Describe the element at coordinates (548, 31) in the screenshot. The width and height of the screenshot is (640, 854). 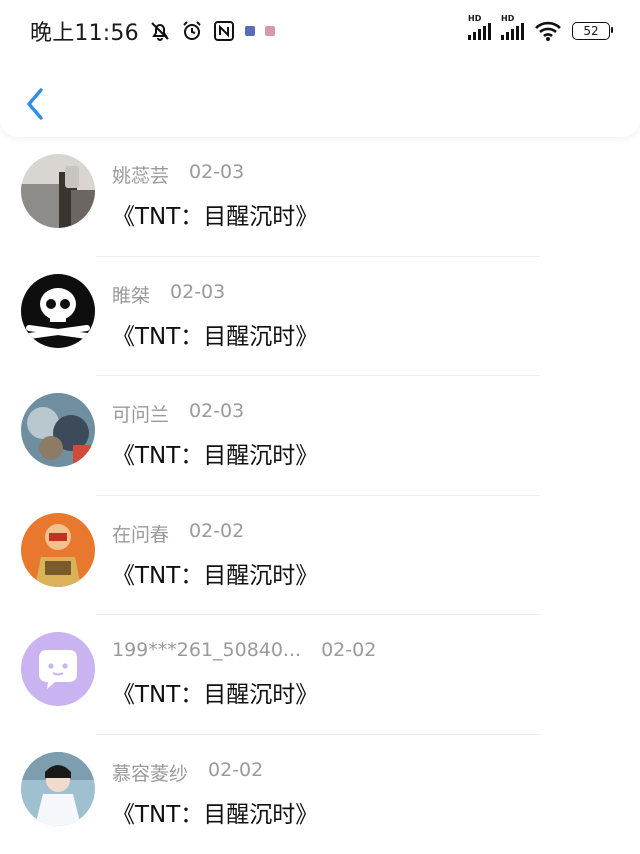
I see `wifi-icon` at that location.